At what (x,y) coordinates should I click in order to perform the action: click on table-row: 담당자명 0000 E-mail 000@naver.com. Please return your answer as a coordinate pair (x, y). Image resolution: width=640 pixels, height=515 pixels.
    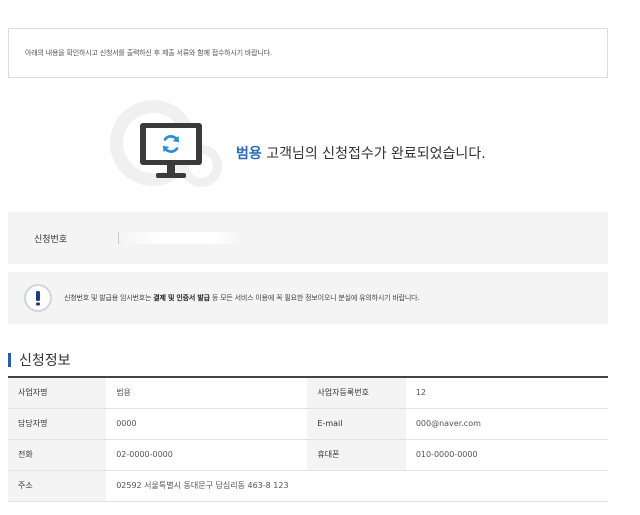
    Looking at the image, I should click on (308, 424).